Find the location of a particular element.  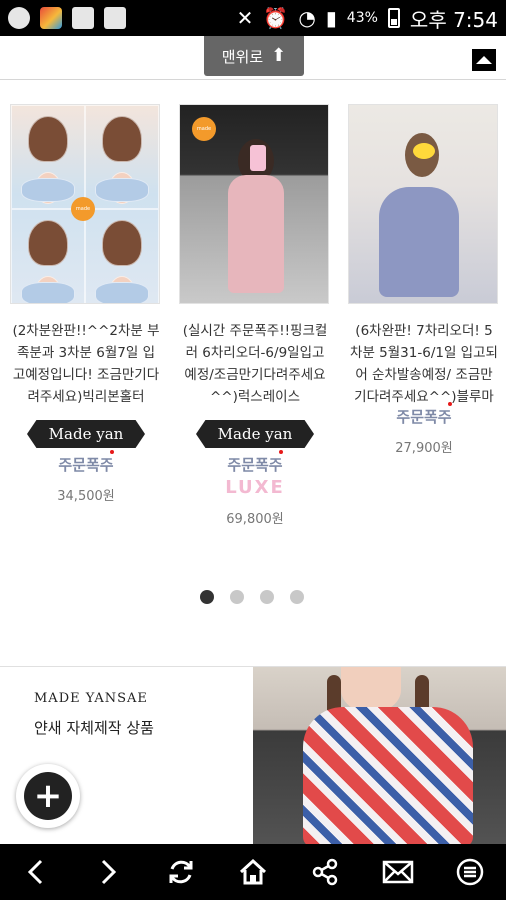

forward-button is located at coordinates (108, 872).